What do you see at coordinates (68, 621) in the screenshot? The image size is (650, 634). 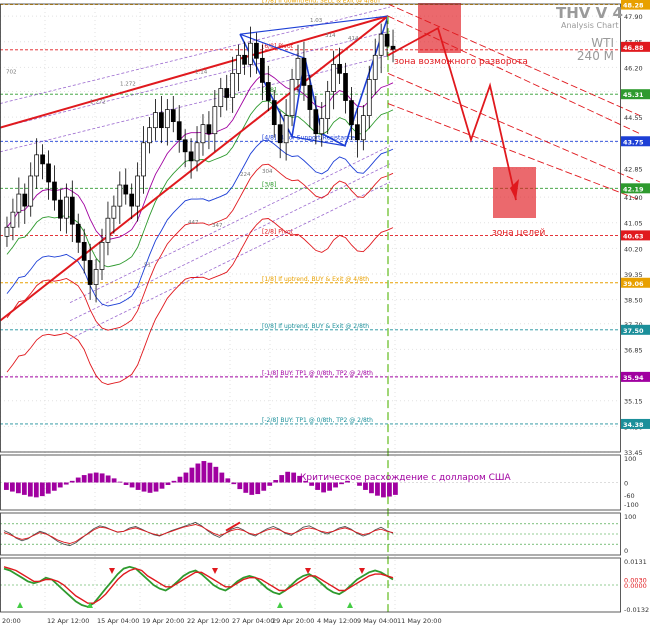 I see `x-tick-label: 12 Apr 12:00` at bounding box center [68, 621].